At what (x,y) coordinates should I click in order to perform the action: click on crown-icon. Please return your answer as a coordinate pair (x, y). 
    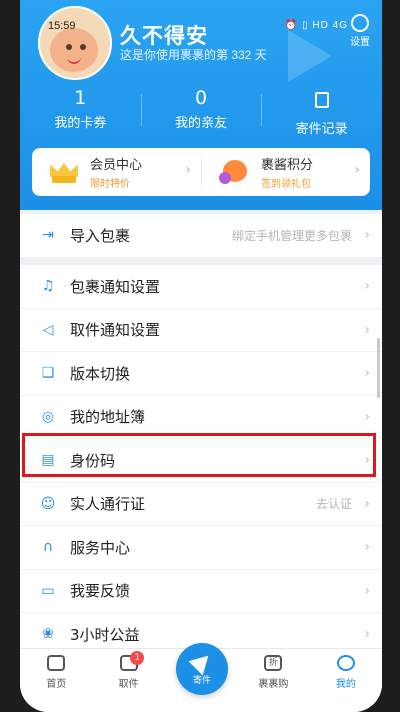
    Looking at the image, I should click on (64, 172).